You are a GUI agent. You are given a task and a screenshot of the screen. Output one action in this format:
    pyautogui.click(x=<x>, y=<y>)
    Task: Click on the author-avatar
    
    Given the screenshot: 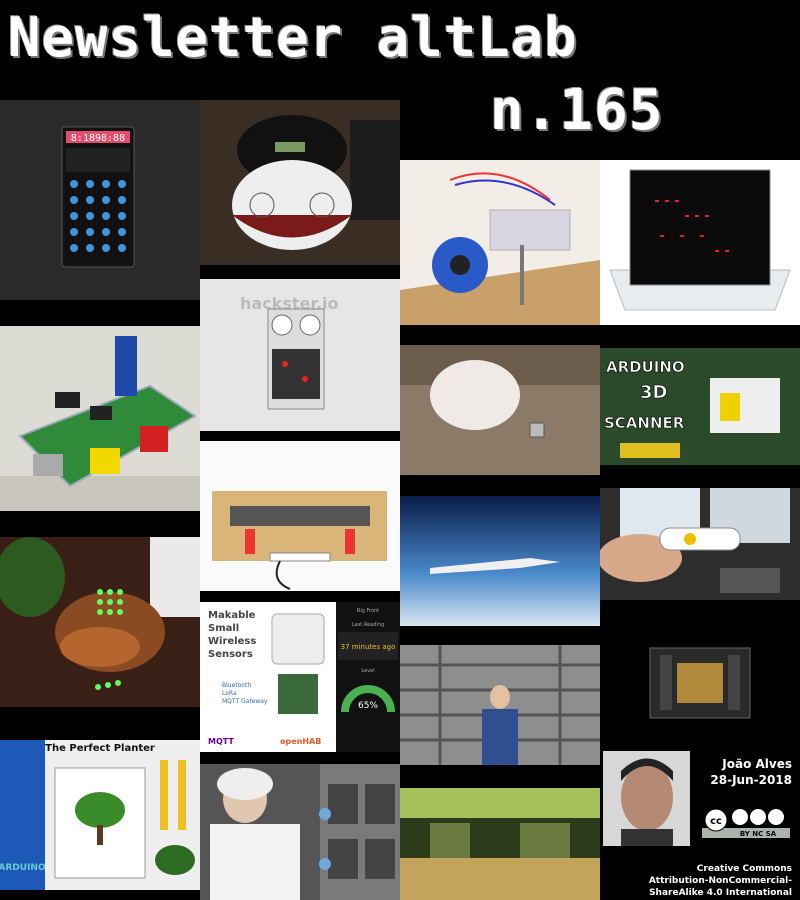 What is the action you would take?
    pyautogui.click(x=646, y=798)
    